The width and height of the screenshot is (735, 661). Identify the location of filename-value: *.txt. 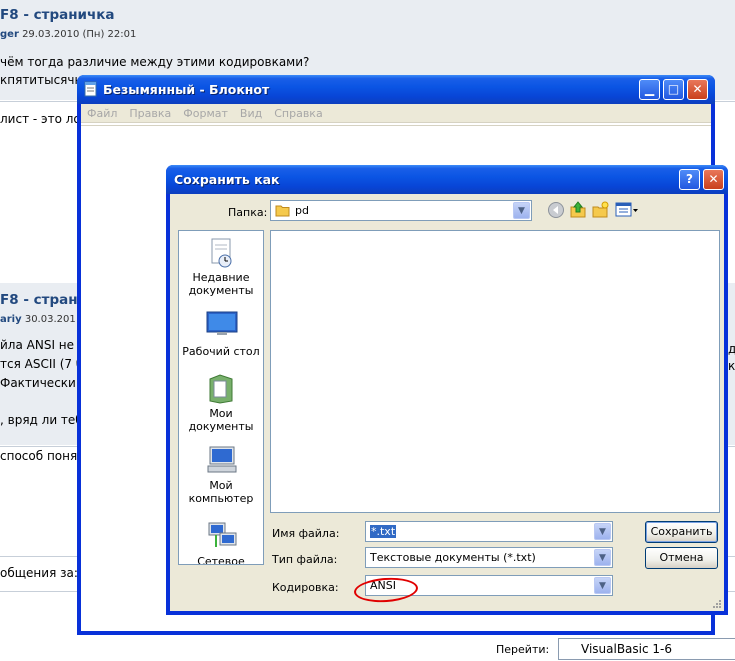
(383, 531).